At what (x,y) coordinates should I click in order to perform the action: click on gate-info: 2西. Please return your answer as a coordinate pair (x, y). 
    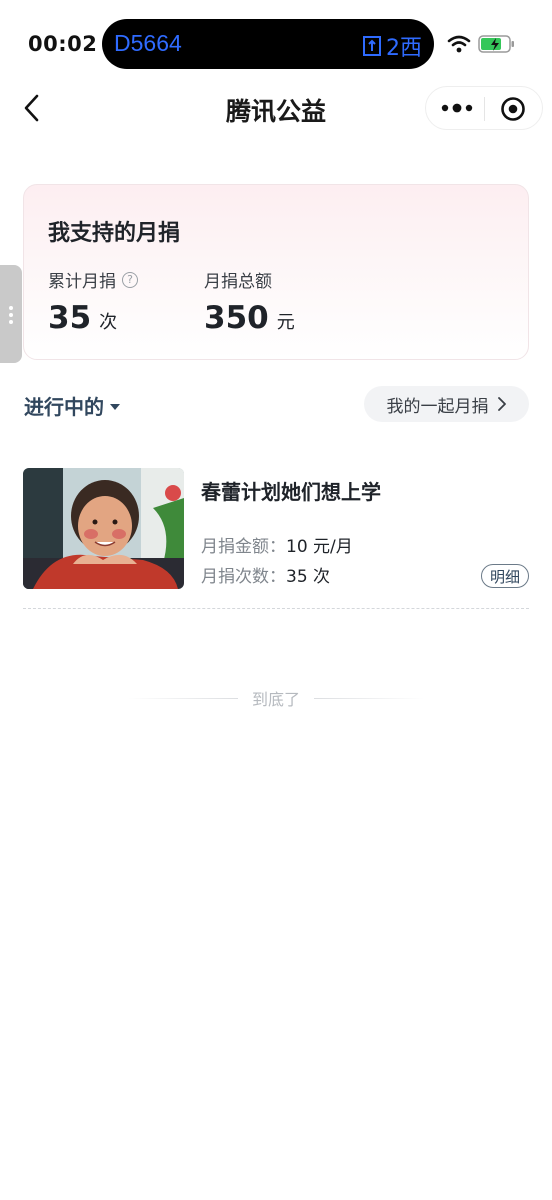
    Looking at the image, I should click on (392, 46).